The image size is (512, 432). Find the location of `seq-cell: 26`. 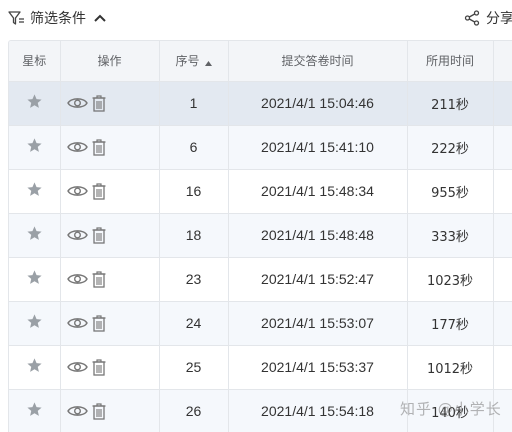

seq-cell: 26 is located at coordinates (194, 410).